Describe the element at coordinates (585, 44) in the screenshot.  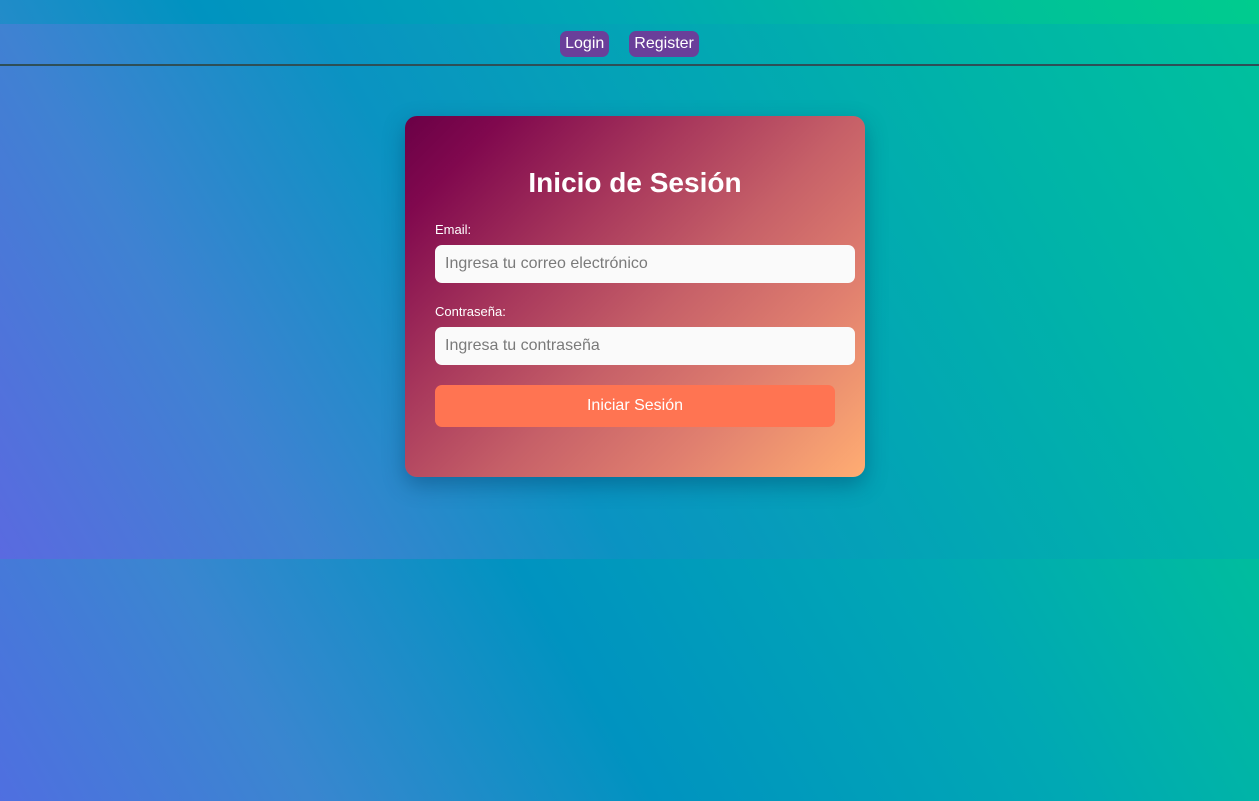
I see `nav-login-link: Login` at that location.